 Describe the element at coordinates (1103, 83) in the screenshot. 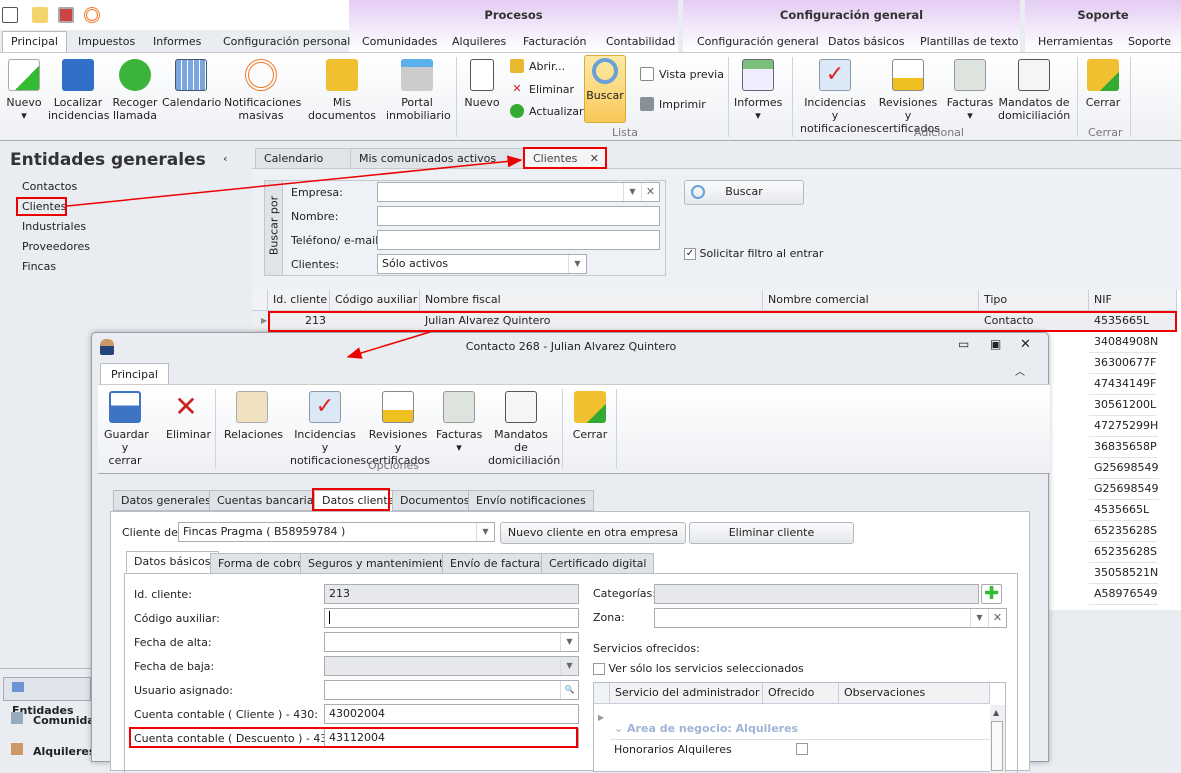

I see `cerrar-button: Cerrar` at that location.